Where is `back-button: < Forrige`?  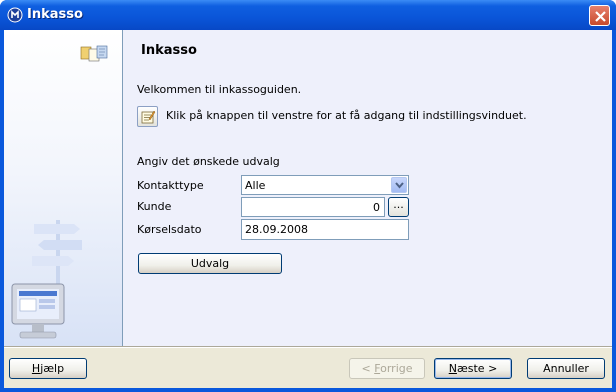 back-button: < Forrige is located at coordinates (387, 368).